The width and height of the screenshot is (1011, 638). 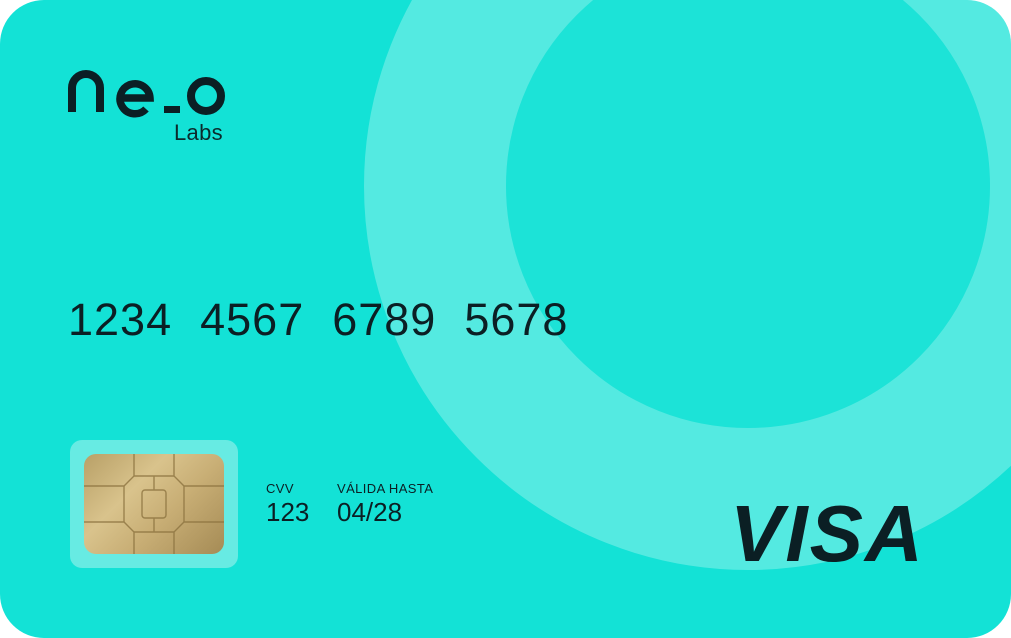 I want to click on brand-subtitle: Labs, so click(x=198, y=132).